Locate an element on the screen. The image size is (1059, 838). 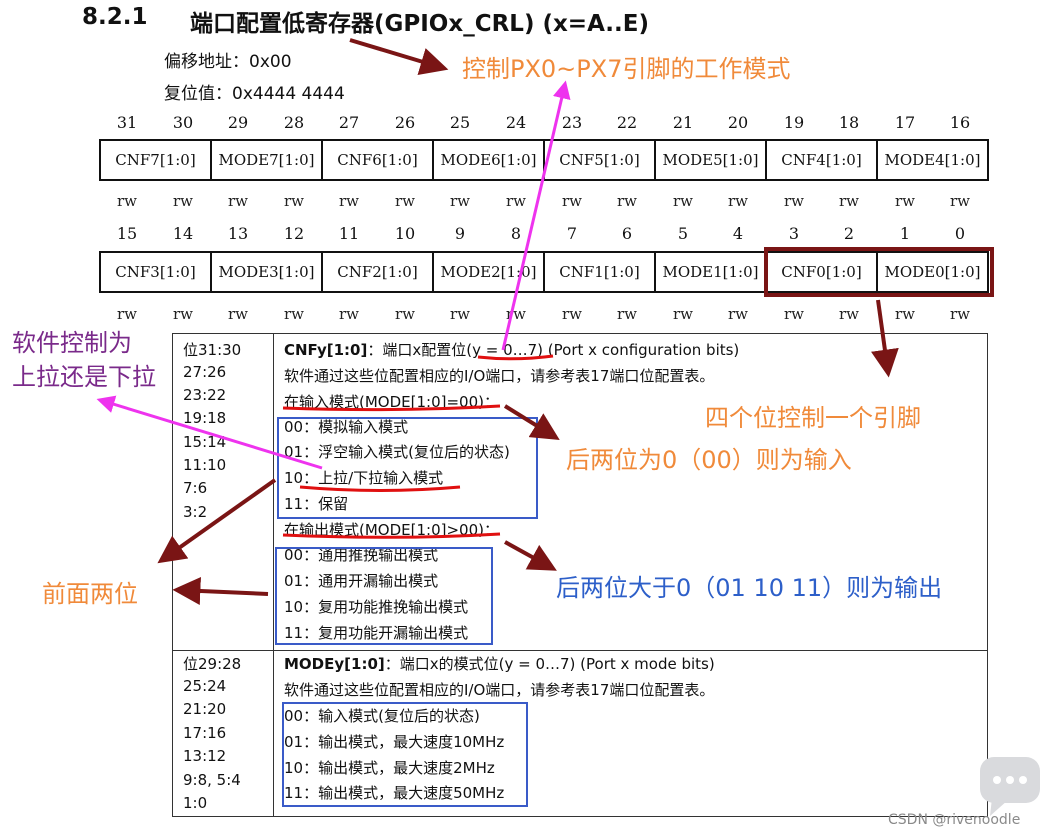
arrow-pull is located at coordinates (209, 432).